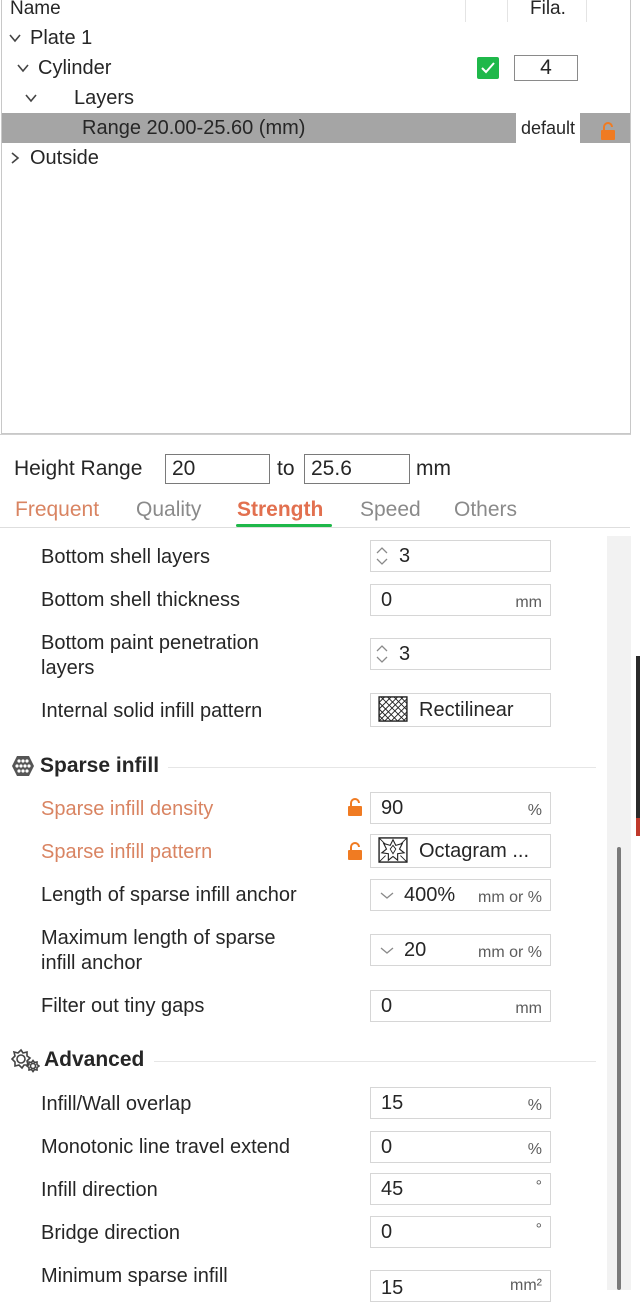 The height and width of the screenshot is (1303, 640). What do you see at coordinates (104, 98) in the screenshot?
I see `tree-item-label: Layers` at bounding box center [104, 98].